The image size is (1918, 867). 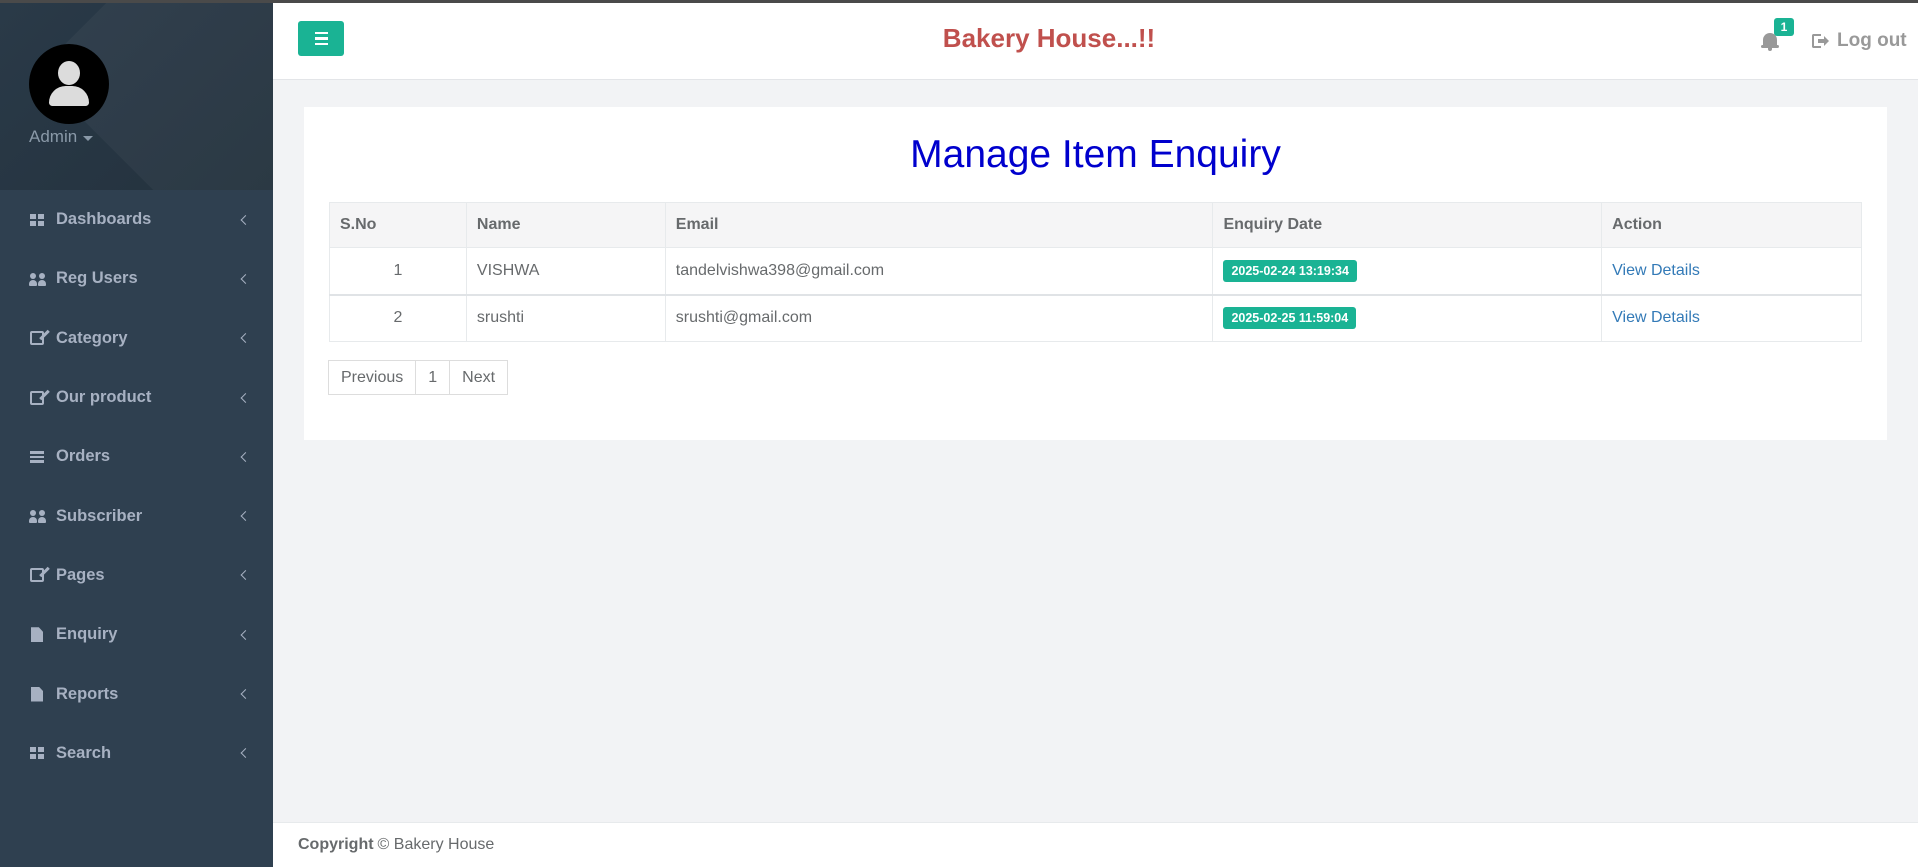 What do you see at coordinates (88, 138) in the screenshot?
I see `caret-down-icon` at bounding box center [88, 138].